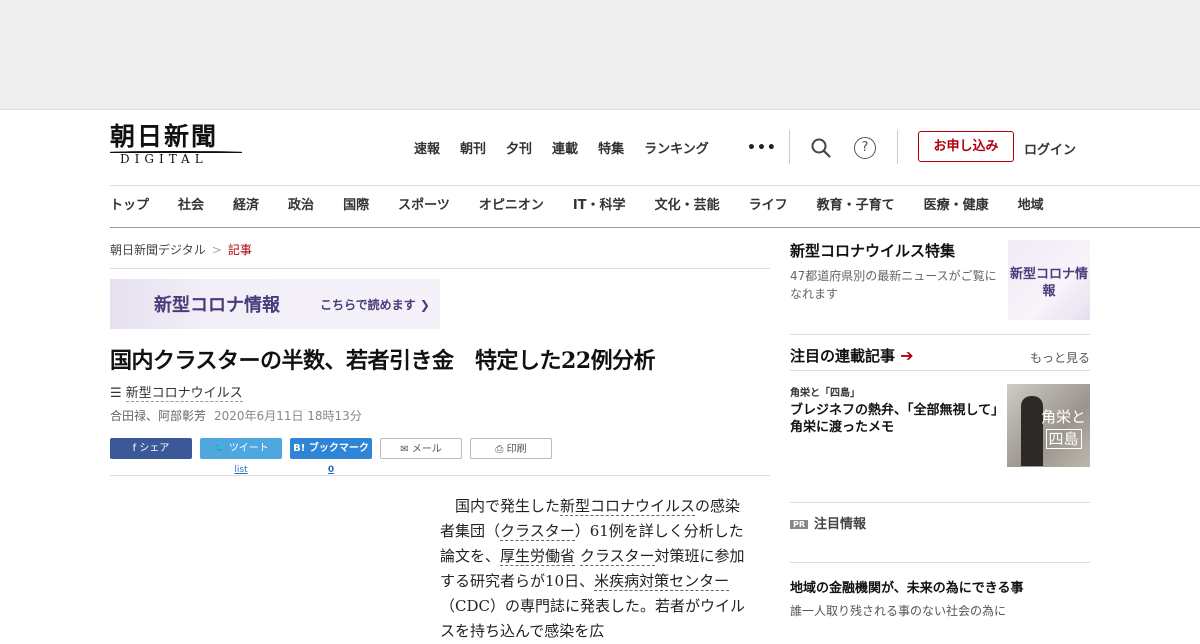 Image resolution: width=1200 pixels, height=644 pixels. Describe the element at coordinates (676, 147) in the screenshot. I see `nav-ranking: ランキング` at that location.